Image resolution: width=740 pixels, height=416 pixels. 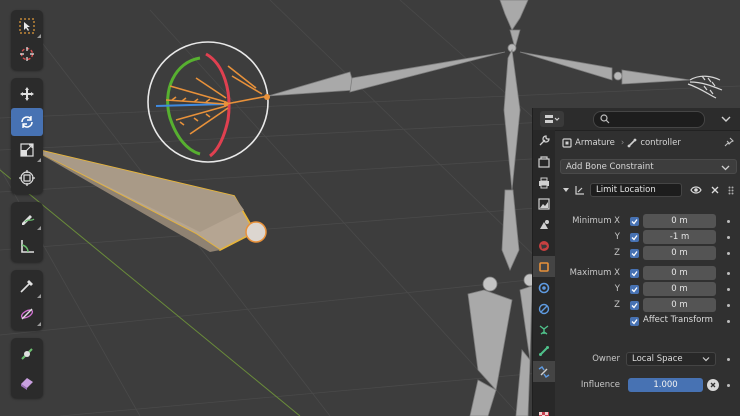 What do you see at coordinates (678, 320) in the screenshot?
I see `affect-transform-label: Affect Transform` at bounding box center [678, 320].